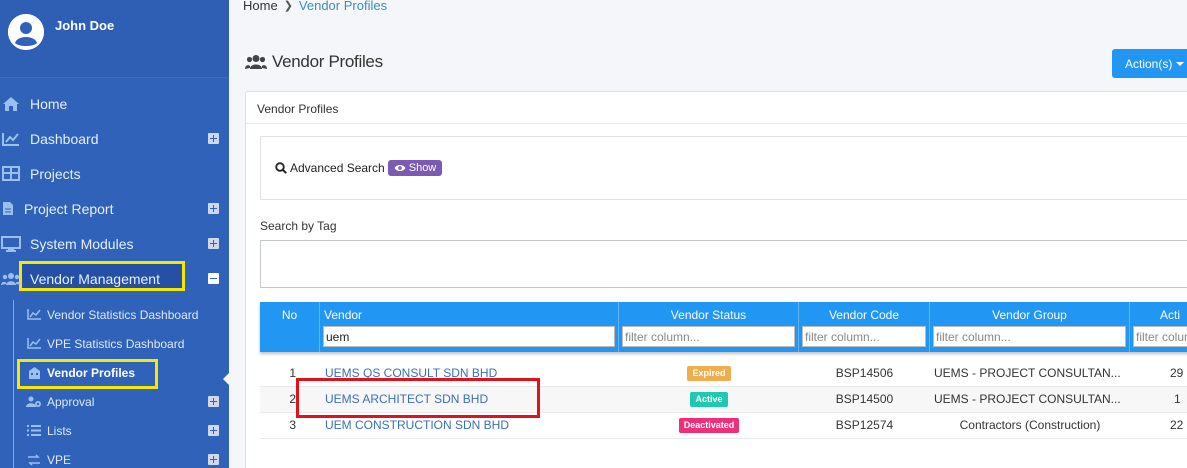 The height and width of the screenshot is (468, 1187). Describe the element at coordinates (260, 6) in the screenshot. I see `breadcrumb-home: Home` at that location.